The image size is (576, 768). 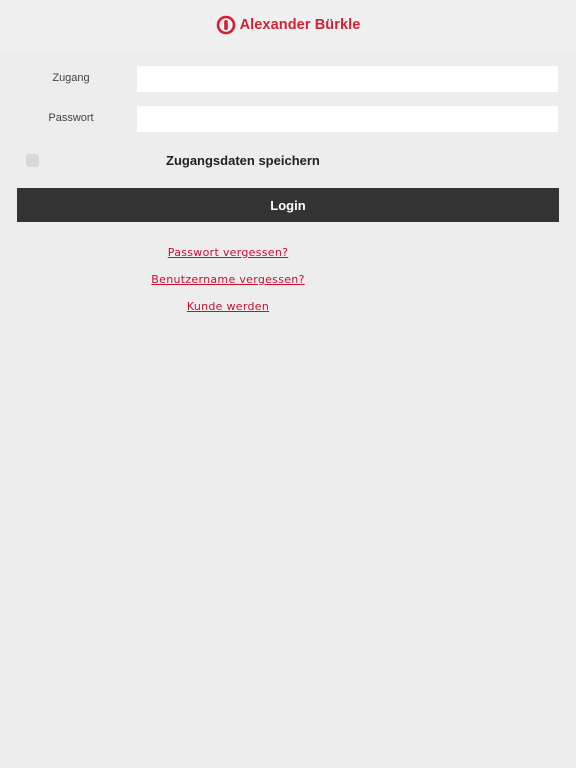 I want to click on login-button: Login, so click(x=288, y=205).